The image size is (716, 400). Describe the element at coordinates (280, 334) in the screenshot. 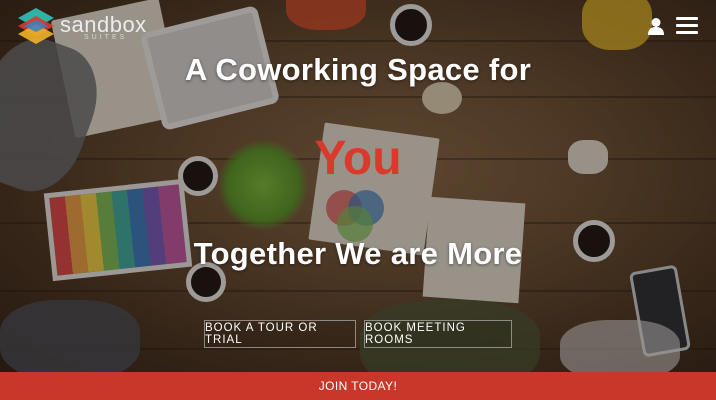

I see `book-tour-button: BOOK A TOUR OR TRIAL` at that location.